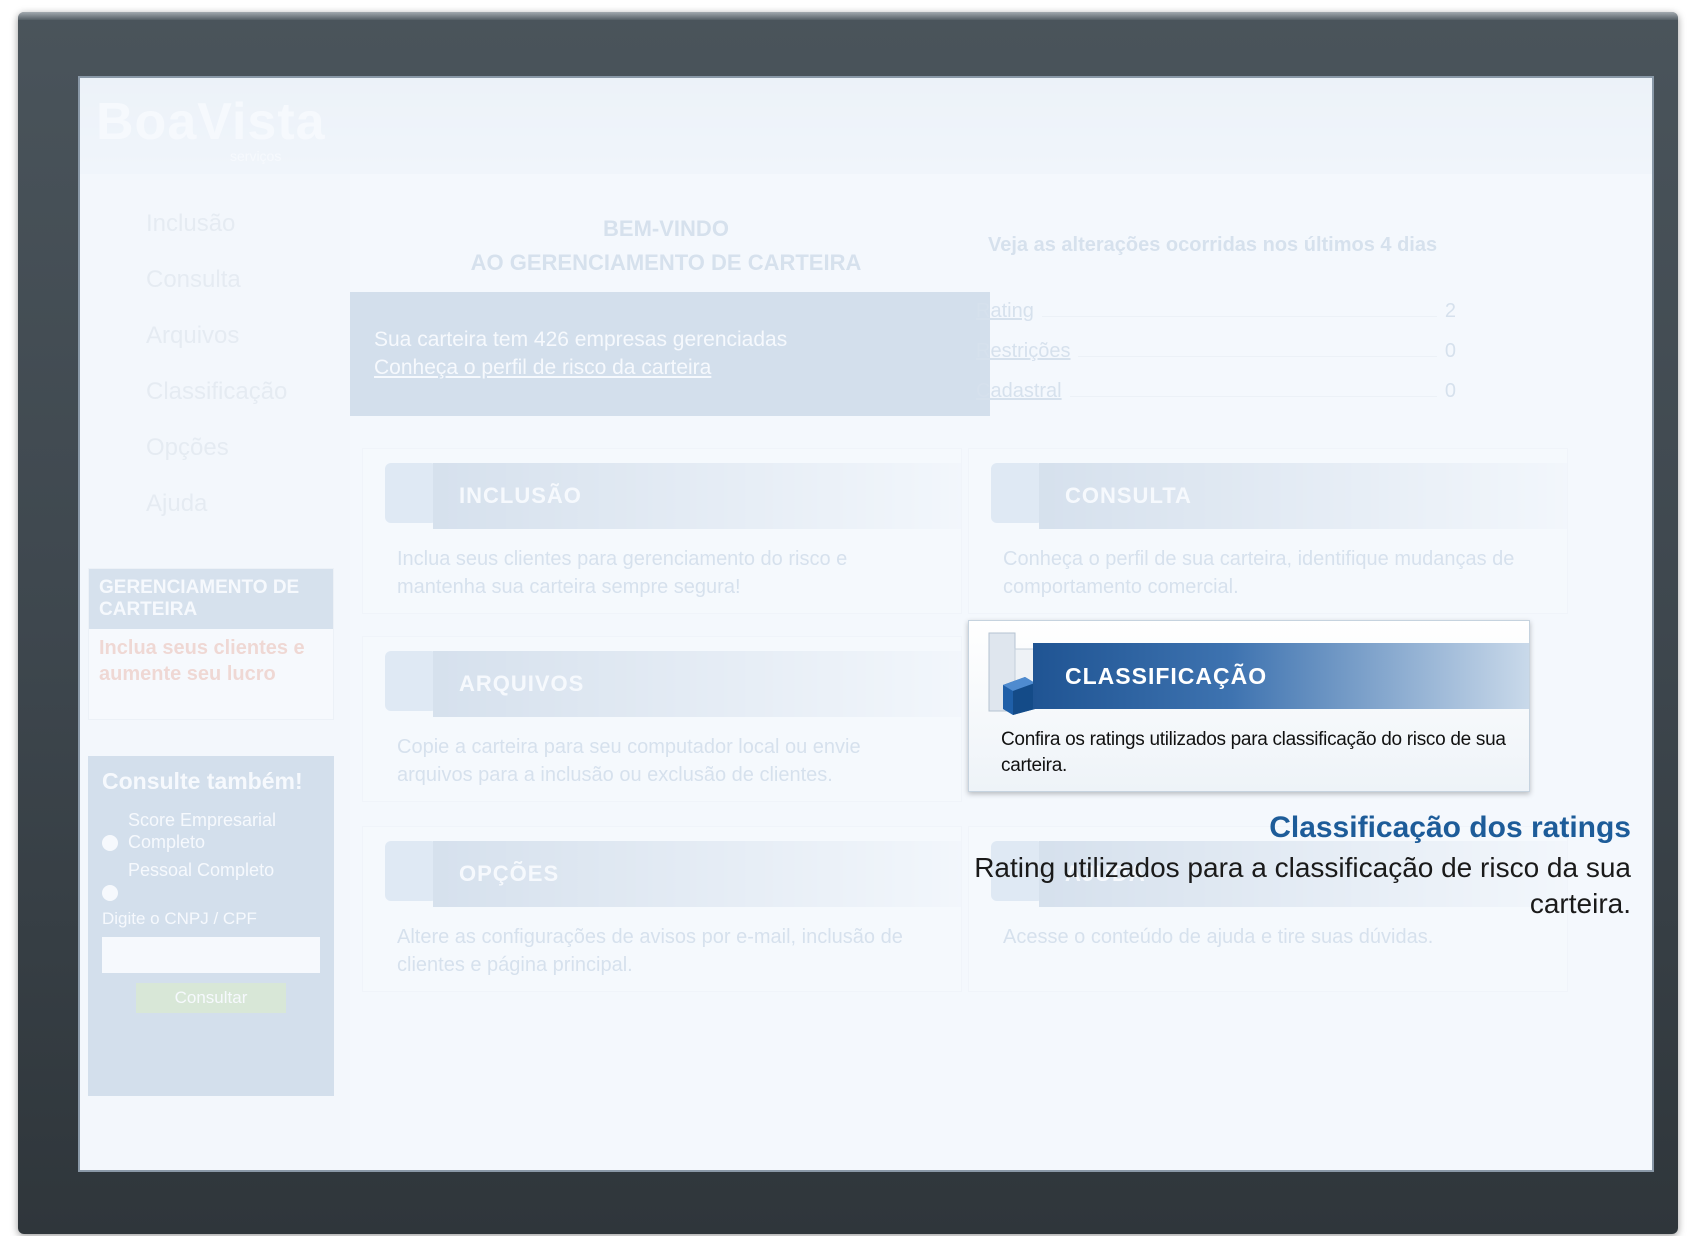  What do you see at coordinates (1450, 311) in the screenshot?
I see `change-count: 2` at bounding box center [1450, 311].